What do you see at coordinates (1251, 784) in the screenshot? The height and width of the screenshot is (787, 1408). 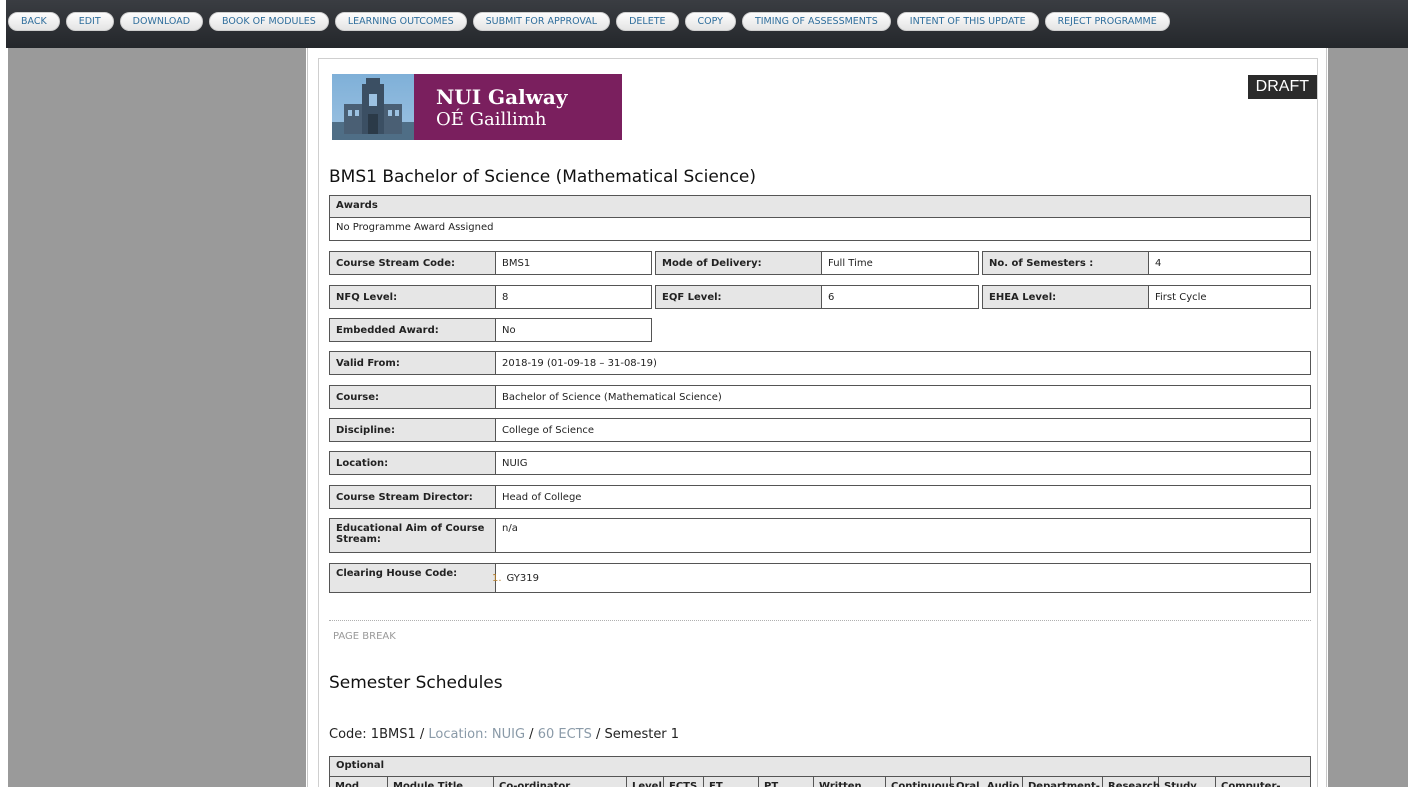 I see `column-header: Computer-` at bounding box center [1251, 784].